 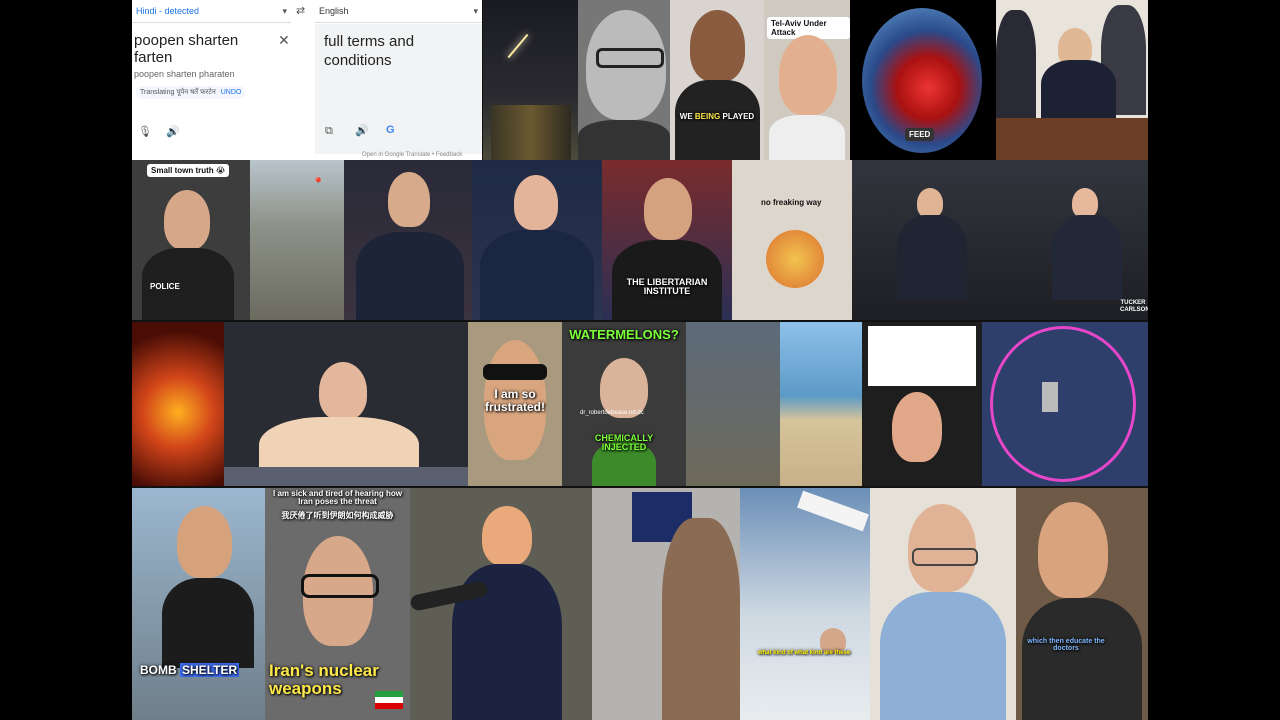 What do you see at coordinates (184, 74) in the screenshot?
I see `romanized-text: poopen sharten pharaten` at bounding box center [184, 74].